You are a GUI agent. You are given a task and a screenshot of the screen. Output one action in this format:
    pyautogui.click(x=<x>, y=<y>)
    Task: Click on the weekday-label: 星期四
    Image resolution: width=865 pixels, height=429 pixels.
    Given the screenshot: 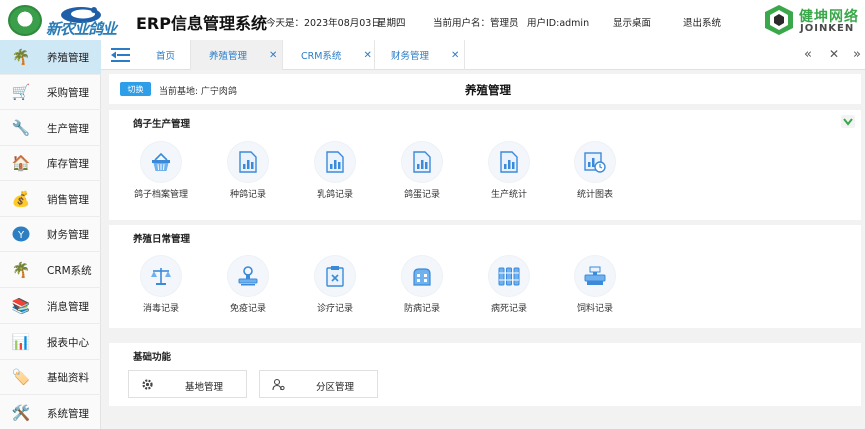 What is the action you would take?
    pyautogui.click(x=391, y=23)
    